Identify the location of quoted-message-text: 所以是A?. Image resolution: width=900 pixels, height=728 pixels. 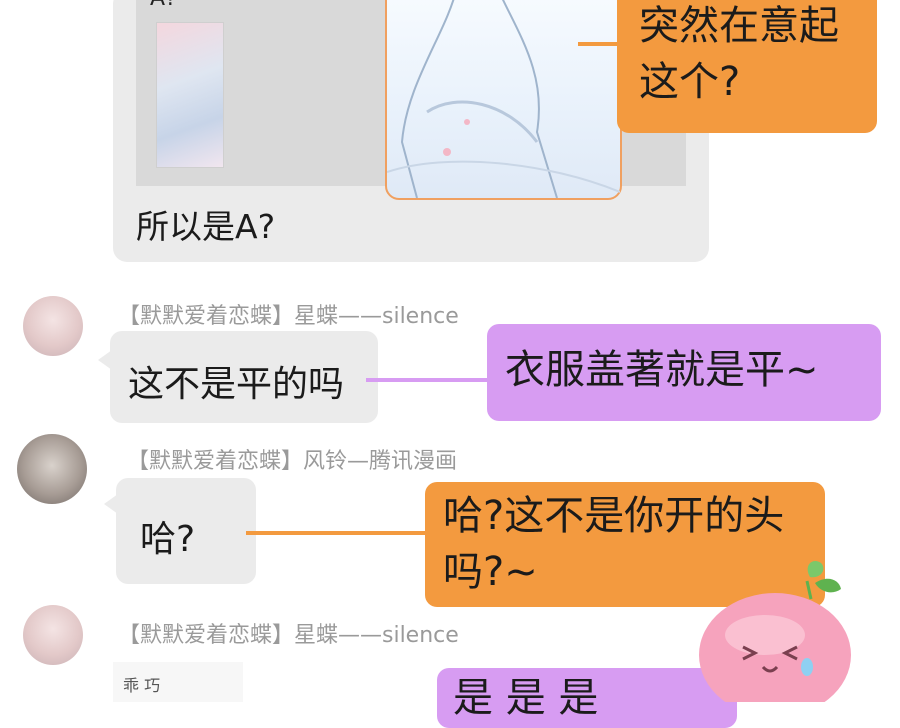
(206, 226).